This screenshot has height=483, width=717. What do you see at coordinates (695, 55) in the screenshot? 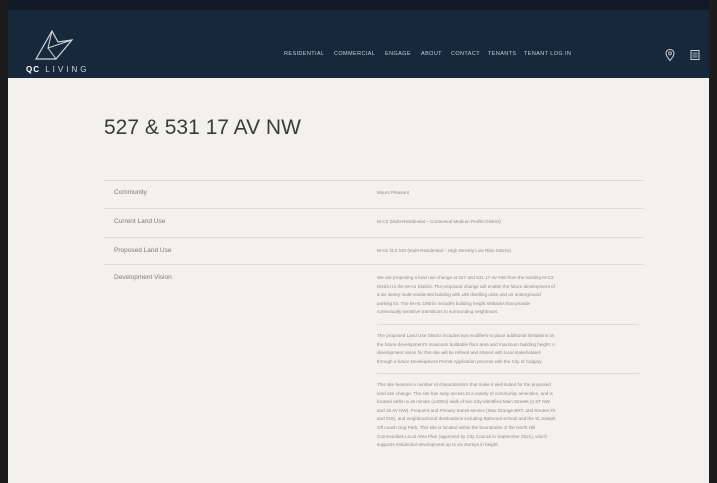
I see `menu-icon` at bounding box center [695, 55].